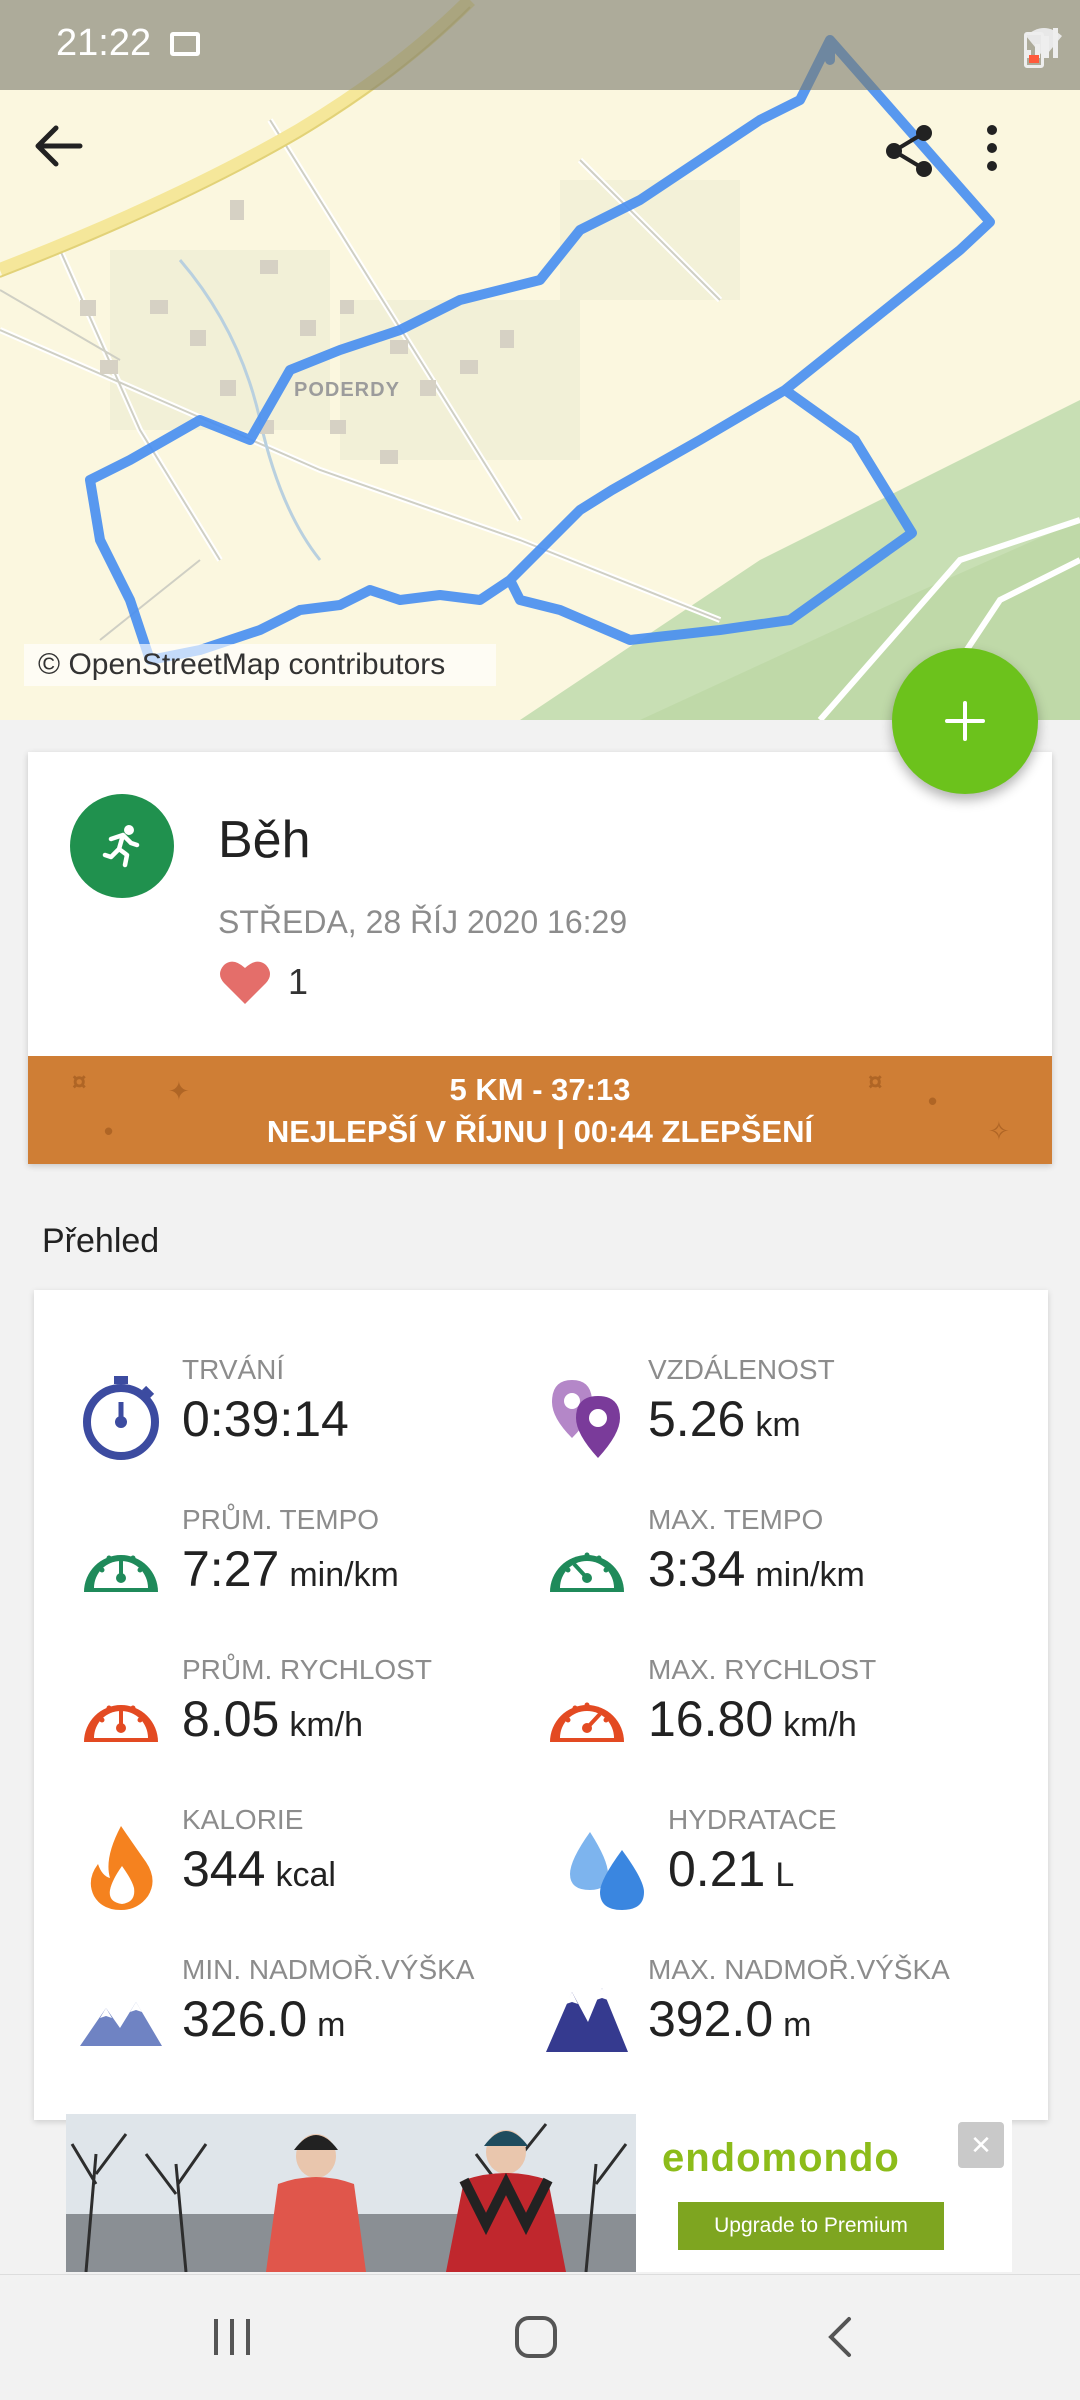 This screenshot has height=2400, width=1080. Describe the element at coordinates (121, 1418) in the screenshot. I see `stopwatch-icon` at that location.